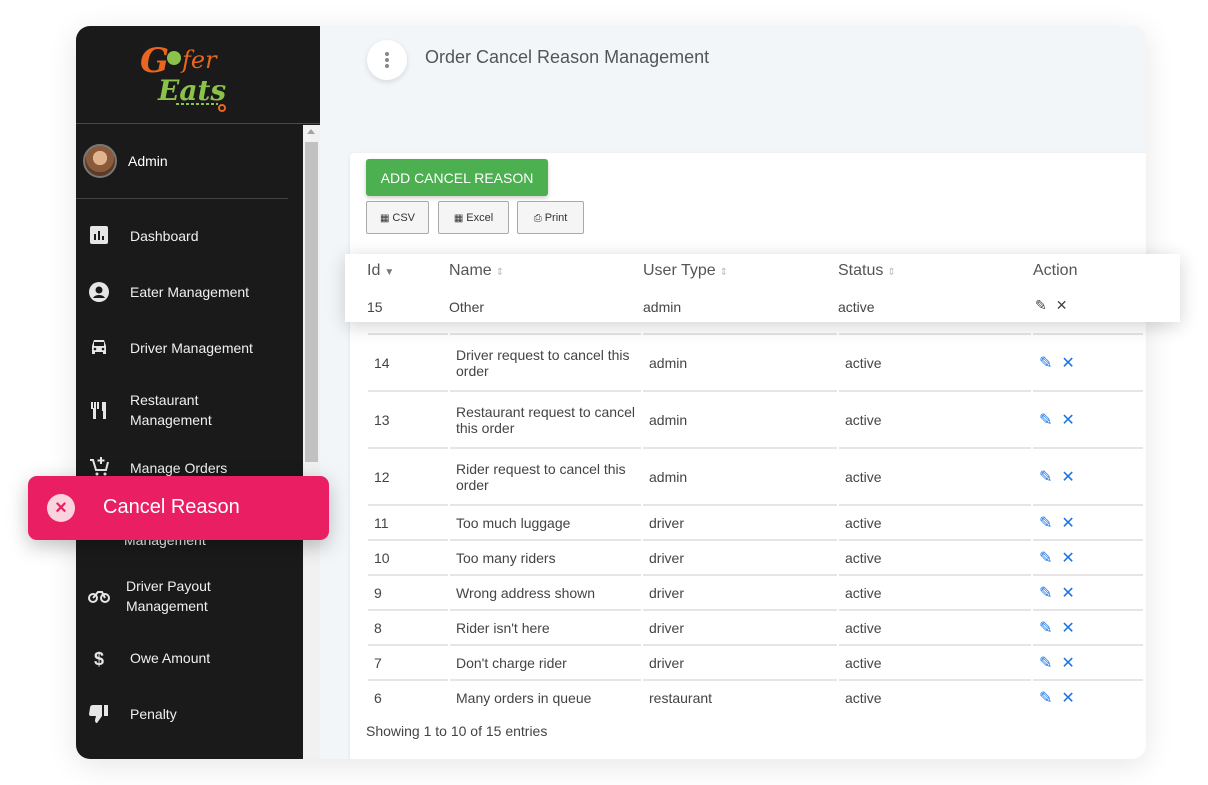 Image resolution: width=1208 pixels, height=785 pixels. I want to click on cell-name: Other, so click(467, 307).